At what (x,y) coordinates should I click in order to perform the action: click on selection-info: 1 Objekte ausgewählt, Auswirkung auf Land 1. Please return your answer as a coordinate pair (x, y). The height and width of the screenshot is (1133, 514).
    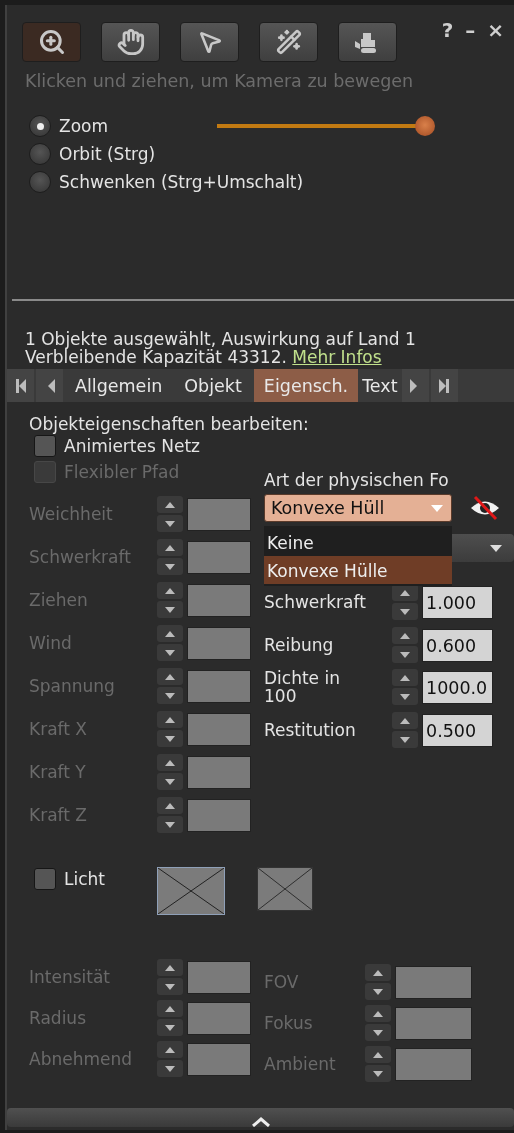
    Looking at the image, I should click on (221, 339).